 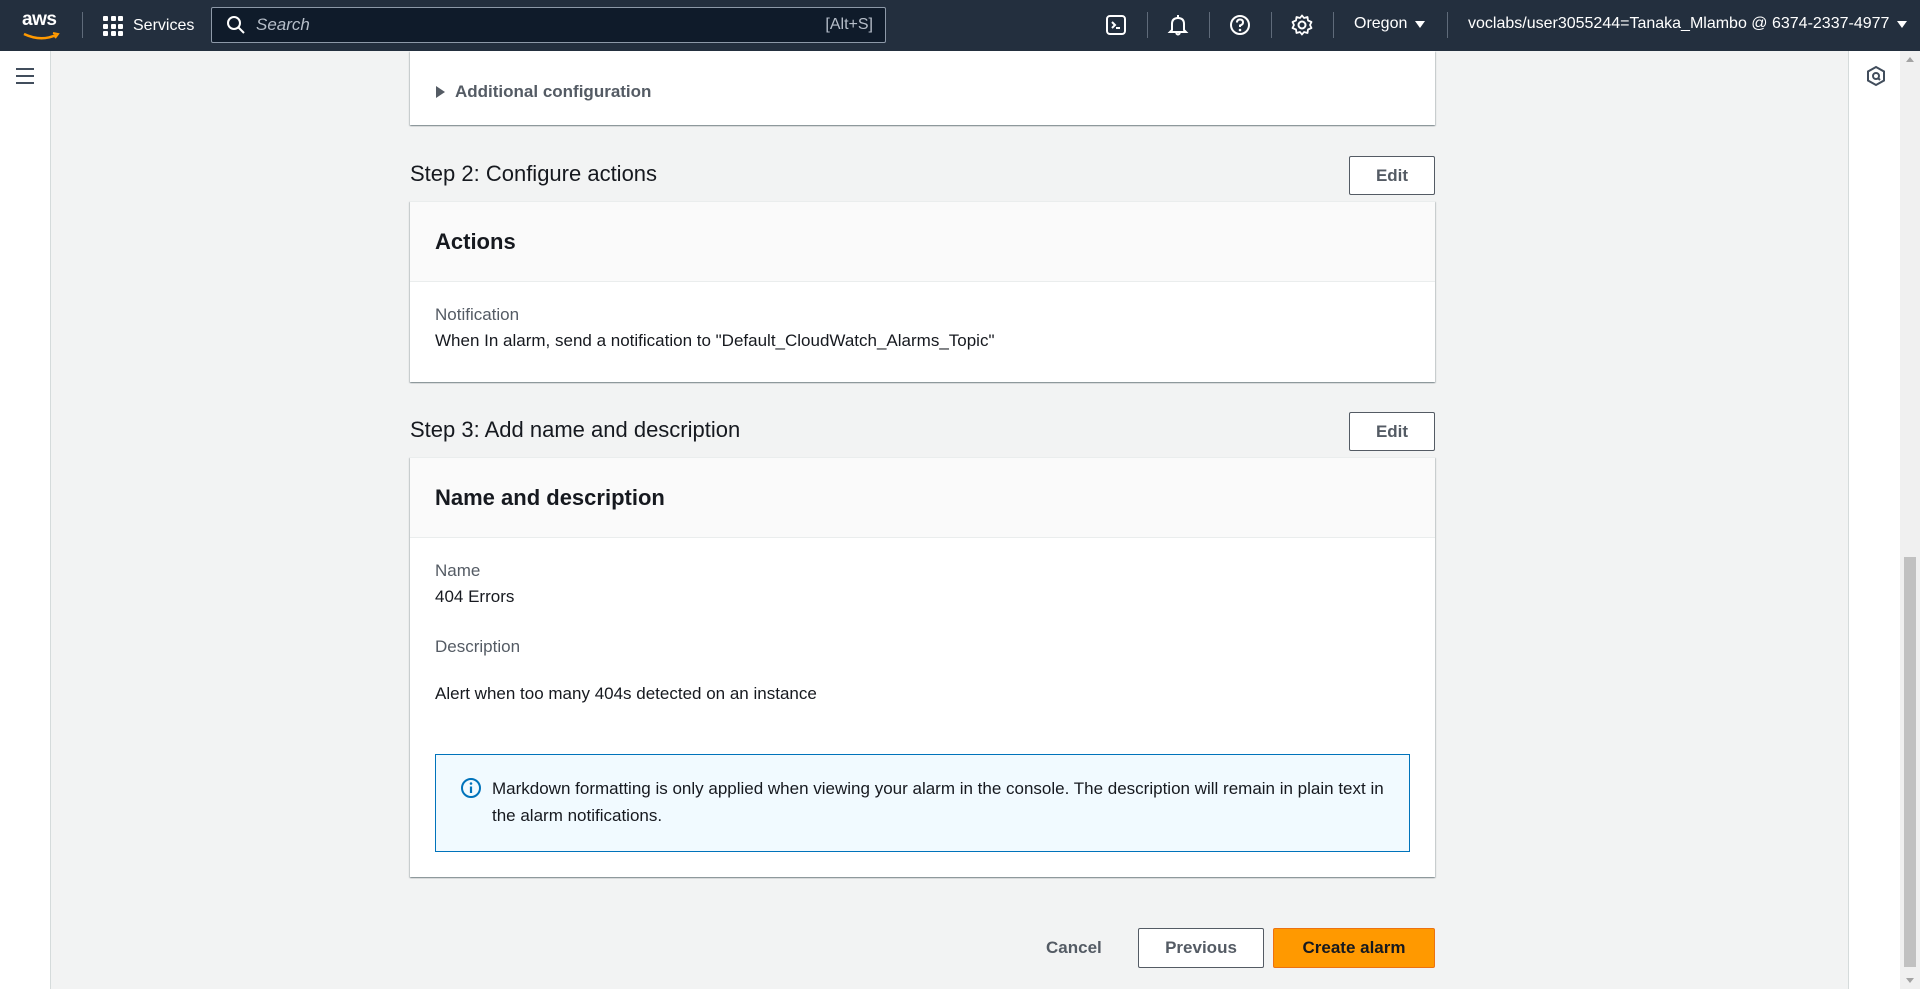 What do you see at coordinates (1876, 76) in the screenshot?
I see `help-panel-icon` at bounding box center [1876, 76].